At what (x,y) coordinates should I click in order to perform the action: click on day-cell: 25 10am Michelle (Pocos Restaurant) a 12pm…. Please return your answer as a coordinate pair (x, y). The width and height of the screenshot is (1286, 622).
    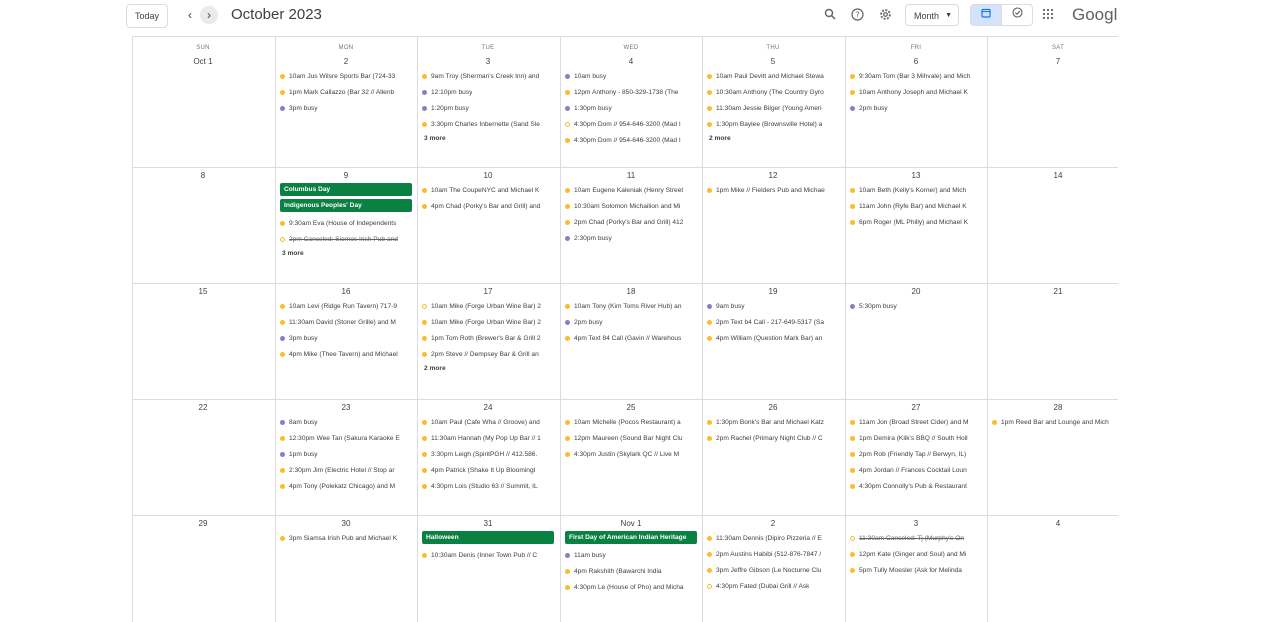
    Looking at the image, I should click on (631, 457).